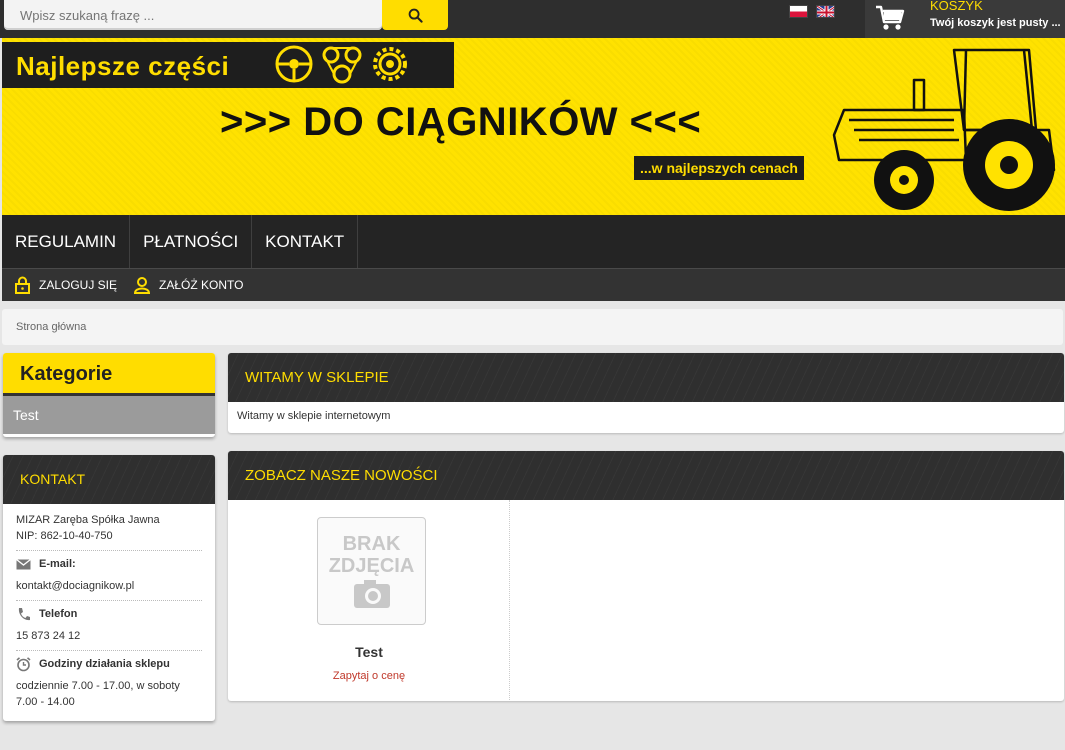  What do you see at coordinates (372, 544) in the screenshot?
I see `no-photo-text-1: BRAK` at bounding box center [372, 544].